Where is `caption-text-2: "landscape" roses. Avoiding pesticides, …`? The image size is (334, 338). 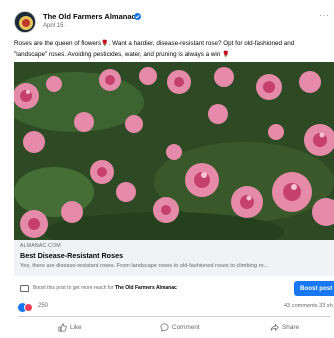
caption-text-2: "landscape" roses. Avoiding pesticides, … is located at coordinates (117, 54).